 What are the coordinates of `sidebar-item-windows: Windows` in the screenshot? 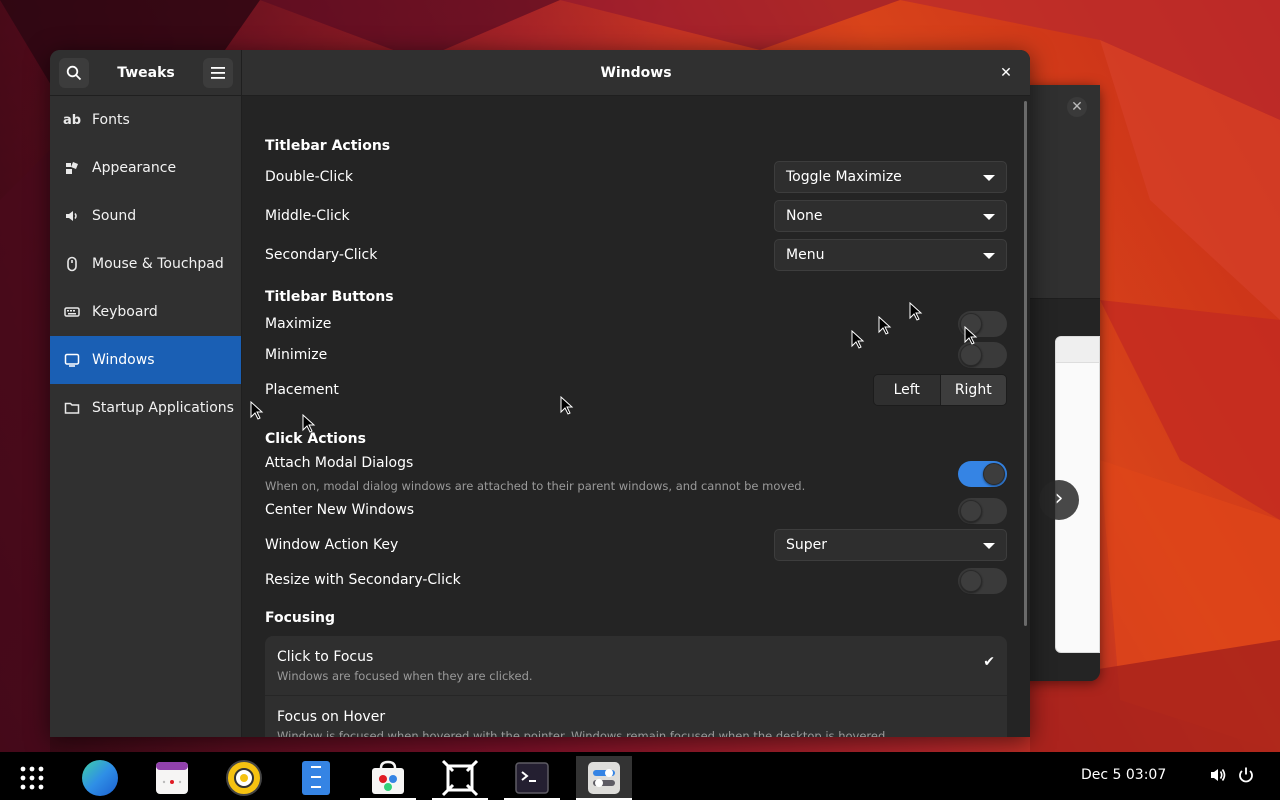 It's located at (145, 360).